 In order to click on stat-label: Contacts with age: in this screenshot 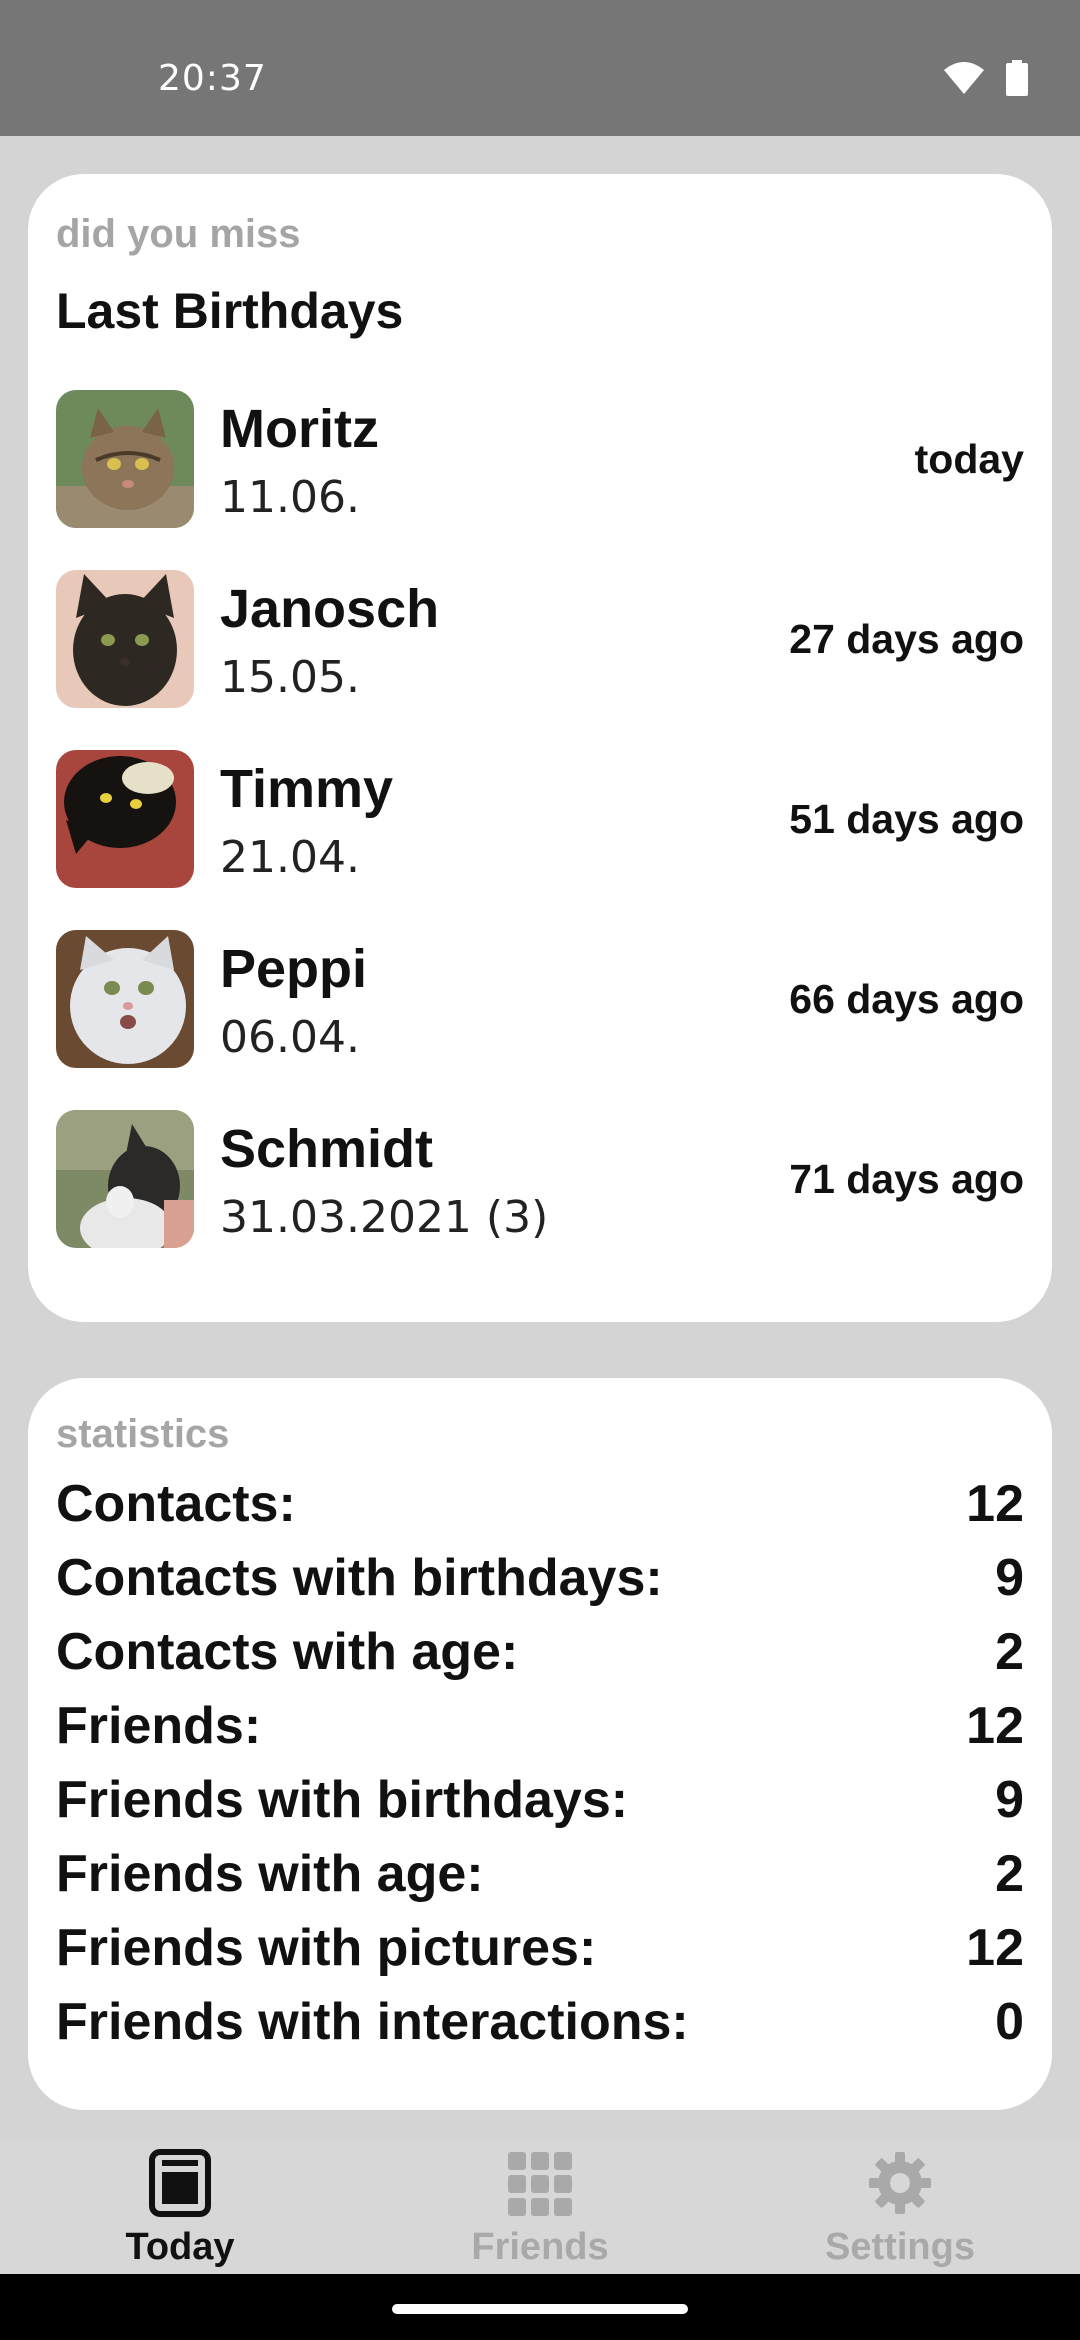, I will do `click(287, 1652)`.